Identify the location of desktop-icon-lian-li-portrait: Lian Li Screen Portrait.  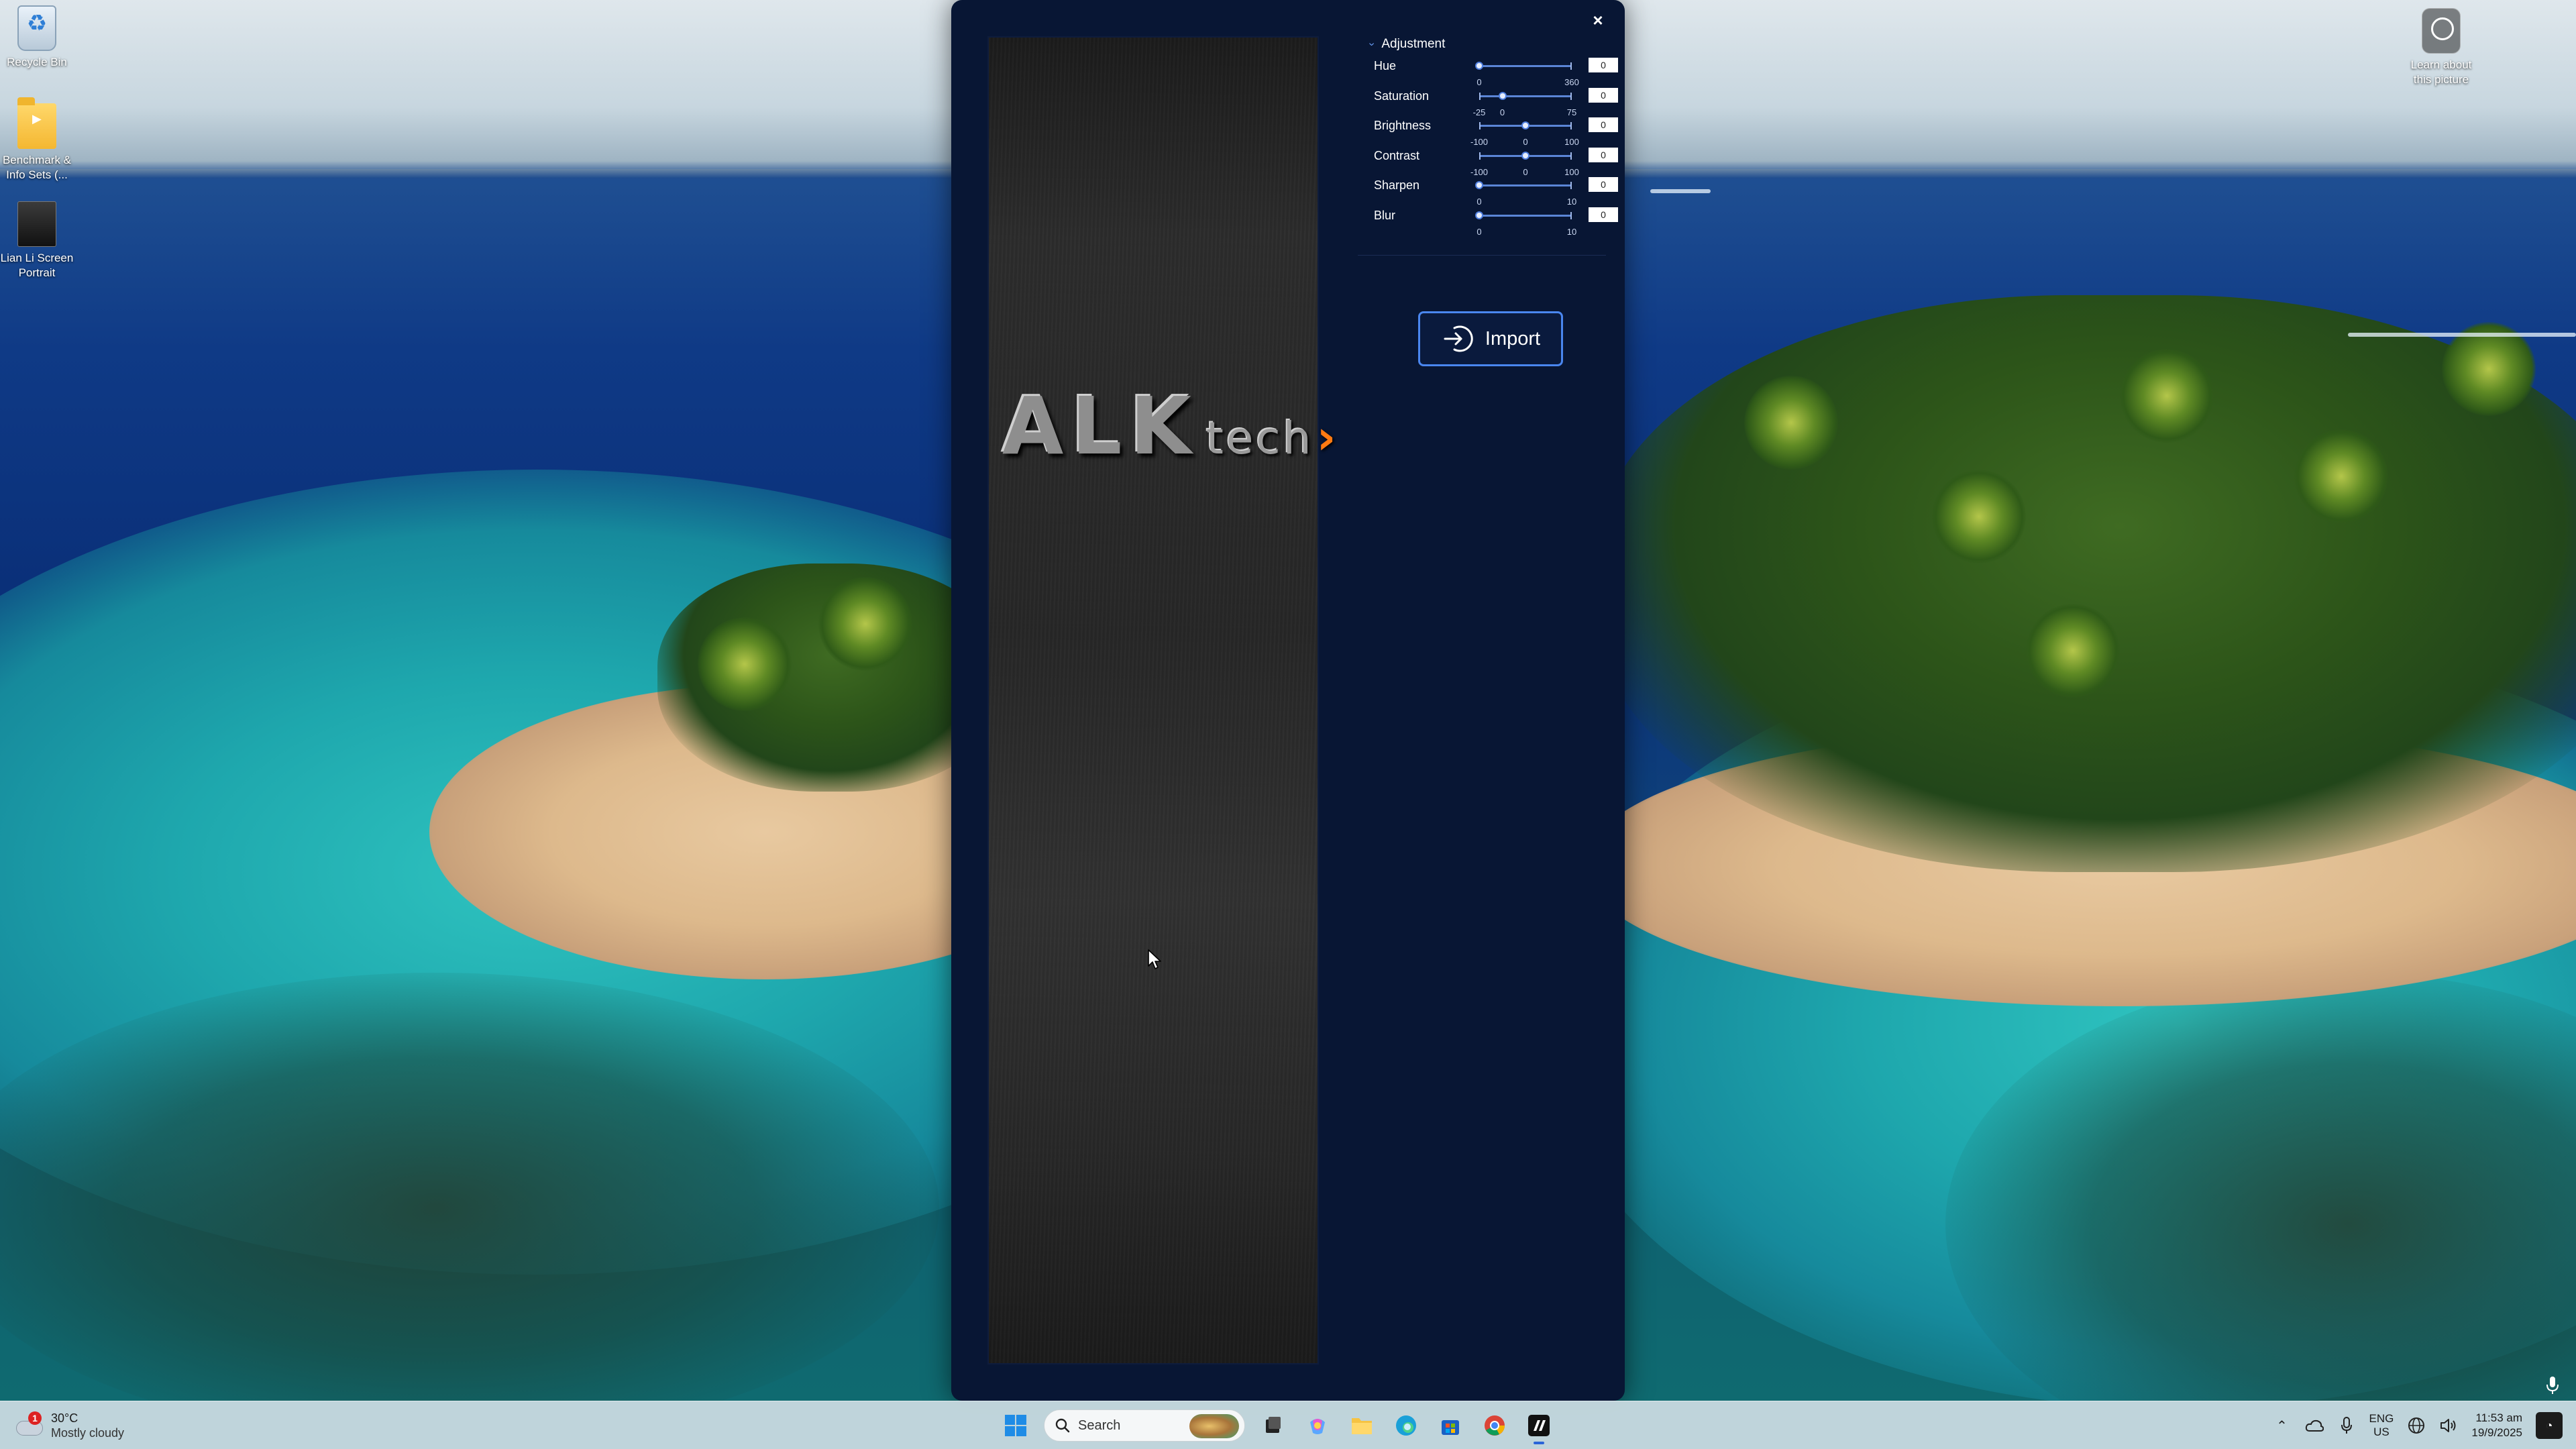
(37, 240).